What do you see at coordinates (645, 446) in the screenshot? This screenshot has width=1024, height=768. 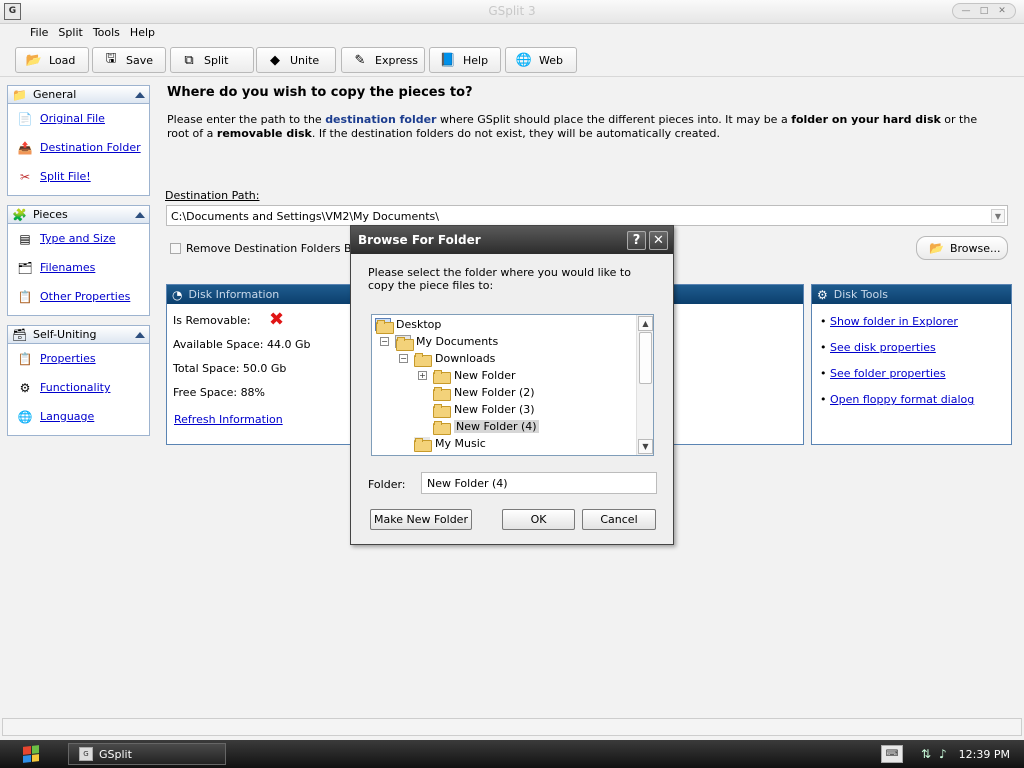 I see `scroll-down-icon: ▼` at bounding box center [645, 446].